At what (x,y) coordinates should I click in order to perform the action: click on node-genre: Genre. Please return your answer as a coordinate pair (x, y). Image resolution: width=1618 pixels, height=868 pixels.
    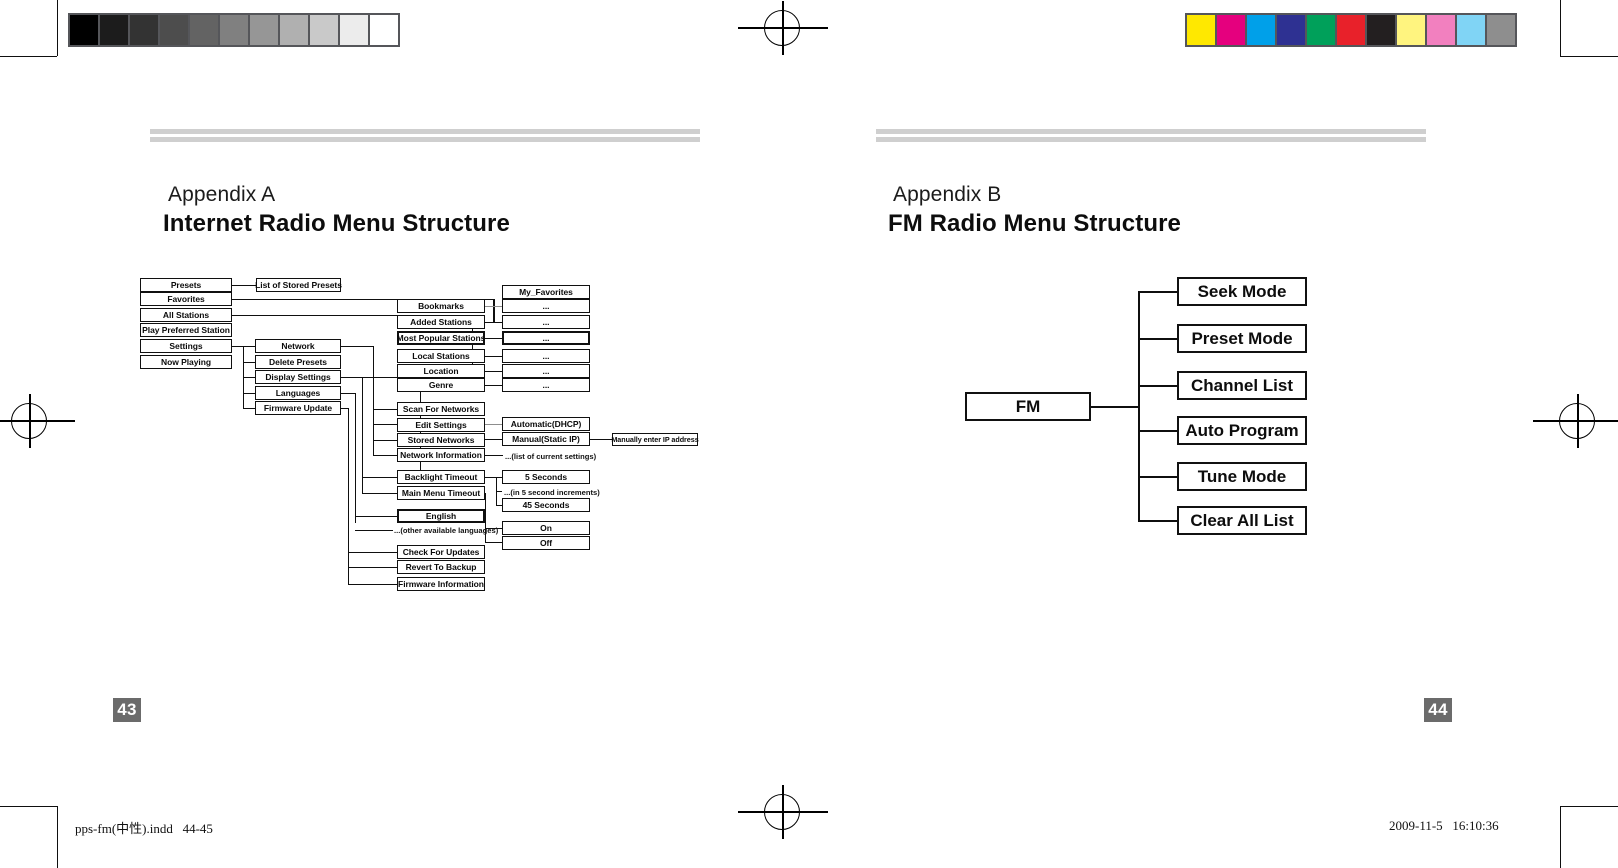
    Looking at the image, I should click on (441, 385).